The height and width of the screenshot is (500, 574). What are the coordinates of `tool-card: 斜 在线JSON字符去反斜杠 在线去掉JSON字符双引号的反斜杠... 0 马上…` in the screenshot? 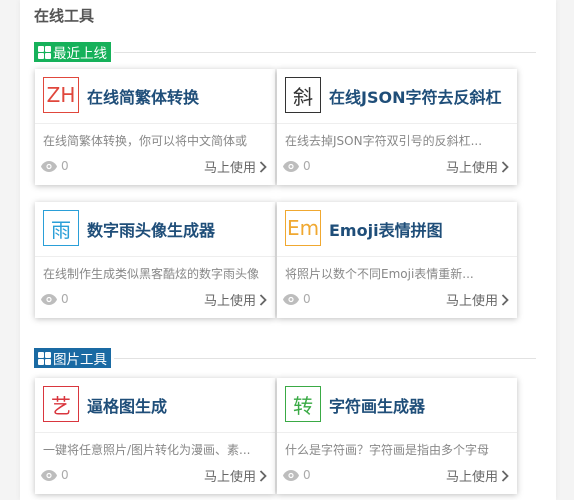 It's located at (397, 127).